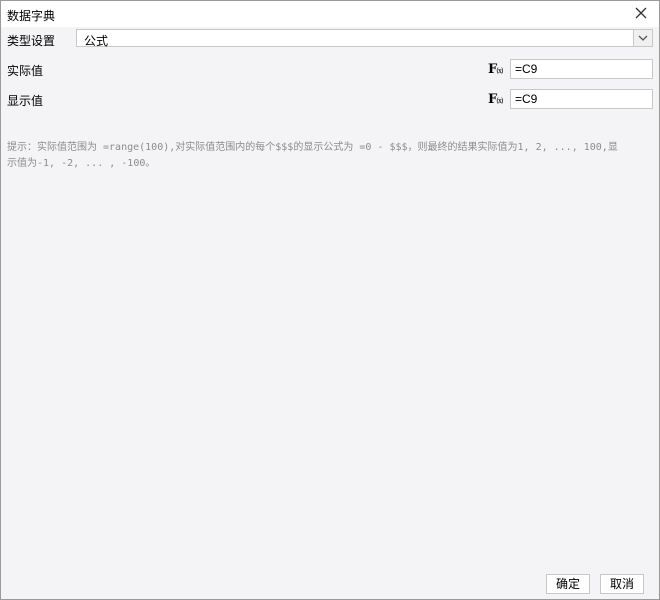 The width and height of the screenshot is (660, 600). What do you see at coordinates (642, 38) in the screenshot?
I see `chevron-down-icon` at bounding box center [642, 38].